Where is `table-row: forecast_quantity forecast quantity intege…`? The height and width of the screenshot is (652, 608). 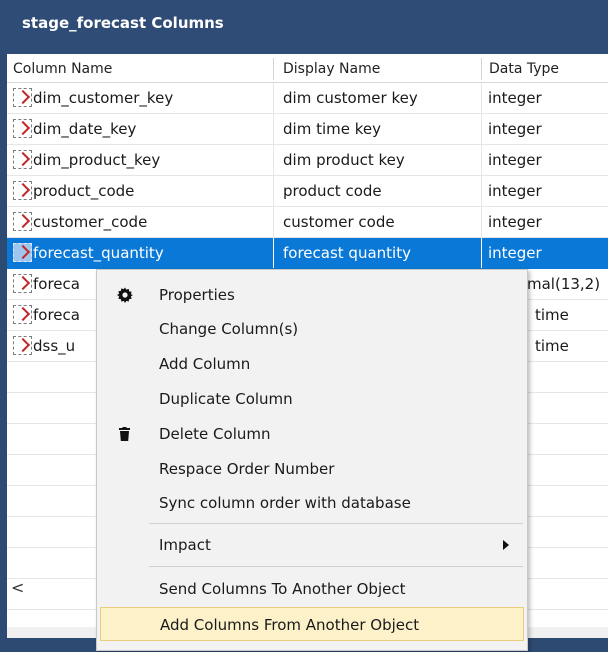 table-row: forecast_quantity forecast quantity intege… is located at coordinates (307, 253).